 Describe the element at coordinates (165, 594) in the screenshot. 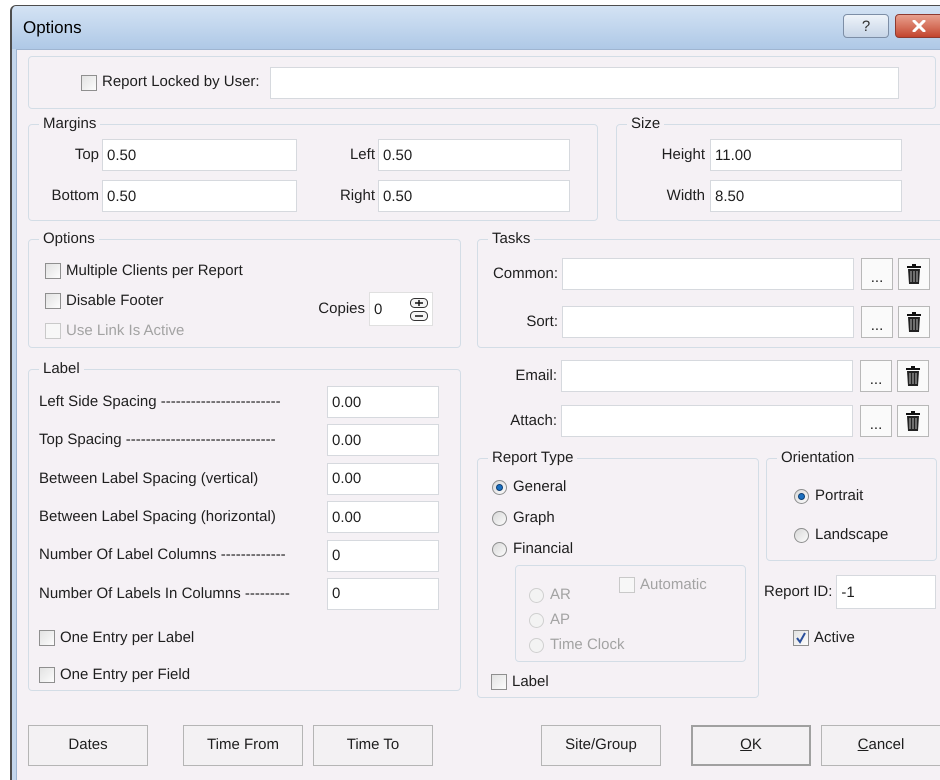

I see `field-label: Number Of Labels In Columns ---------` at that location.